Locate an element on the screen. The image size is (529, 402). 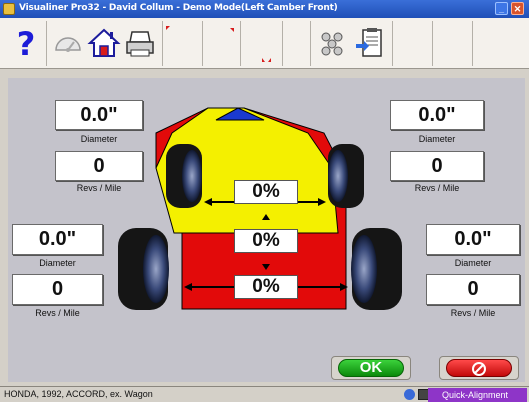
cancel-icon is located at coordinates (479, 369).